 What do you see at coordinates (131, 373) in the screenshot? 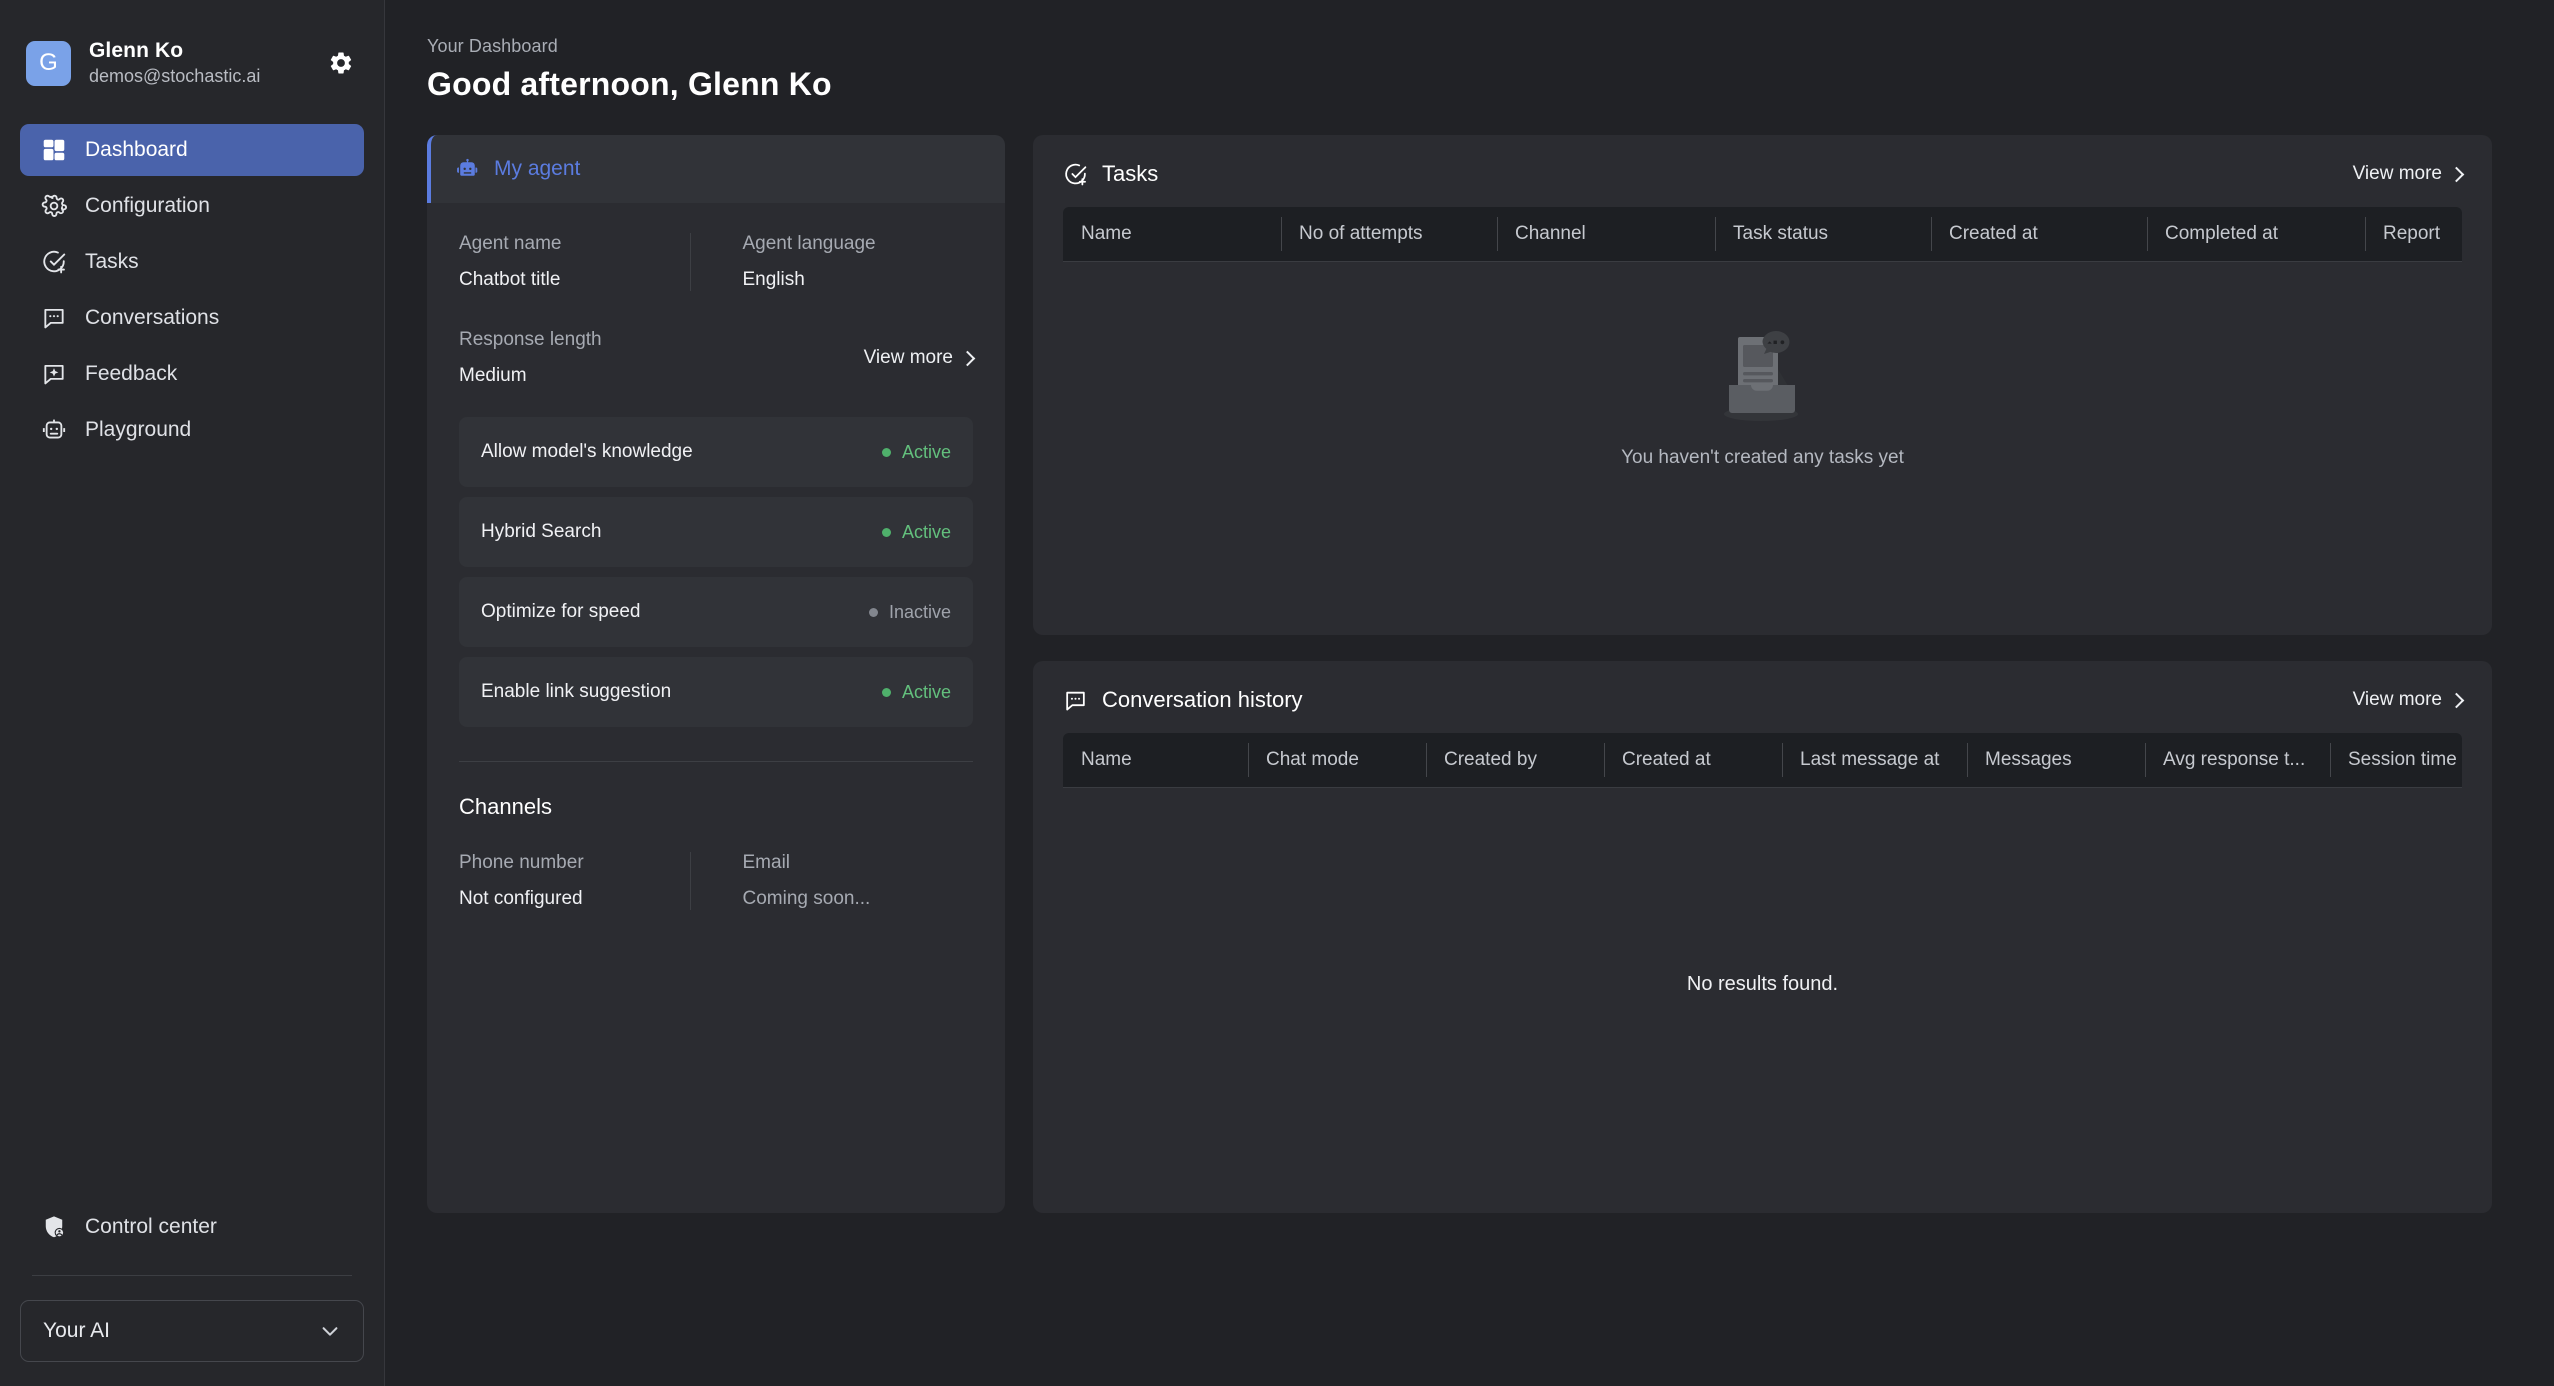
I see `sidebar-item-label: Feedback` at bounding box center [131, 373].